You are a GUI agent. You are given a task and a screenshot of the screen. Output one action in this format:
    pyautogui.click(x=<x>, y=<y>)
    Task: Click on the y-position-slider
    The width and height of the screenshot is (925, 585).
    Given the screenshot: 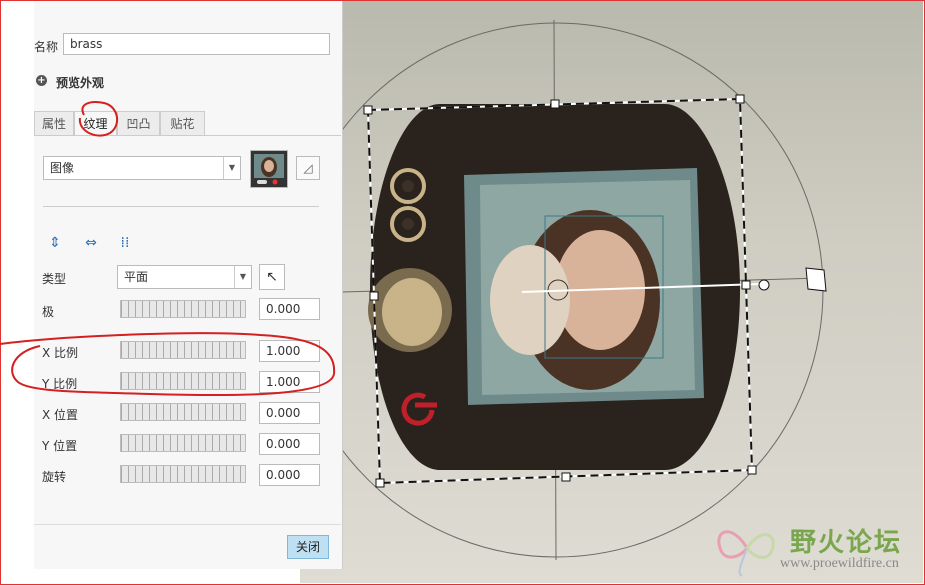 What is the action you would take?
    pyautogui.click(x=183, y=443)
    